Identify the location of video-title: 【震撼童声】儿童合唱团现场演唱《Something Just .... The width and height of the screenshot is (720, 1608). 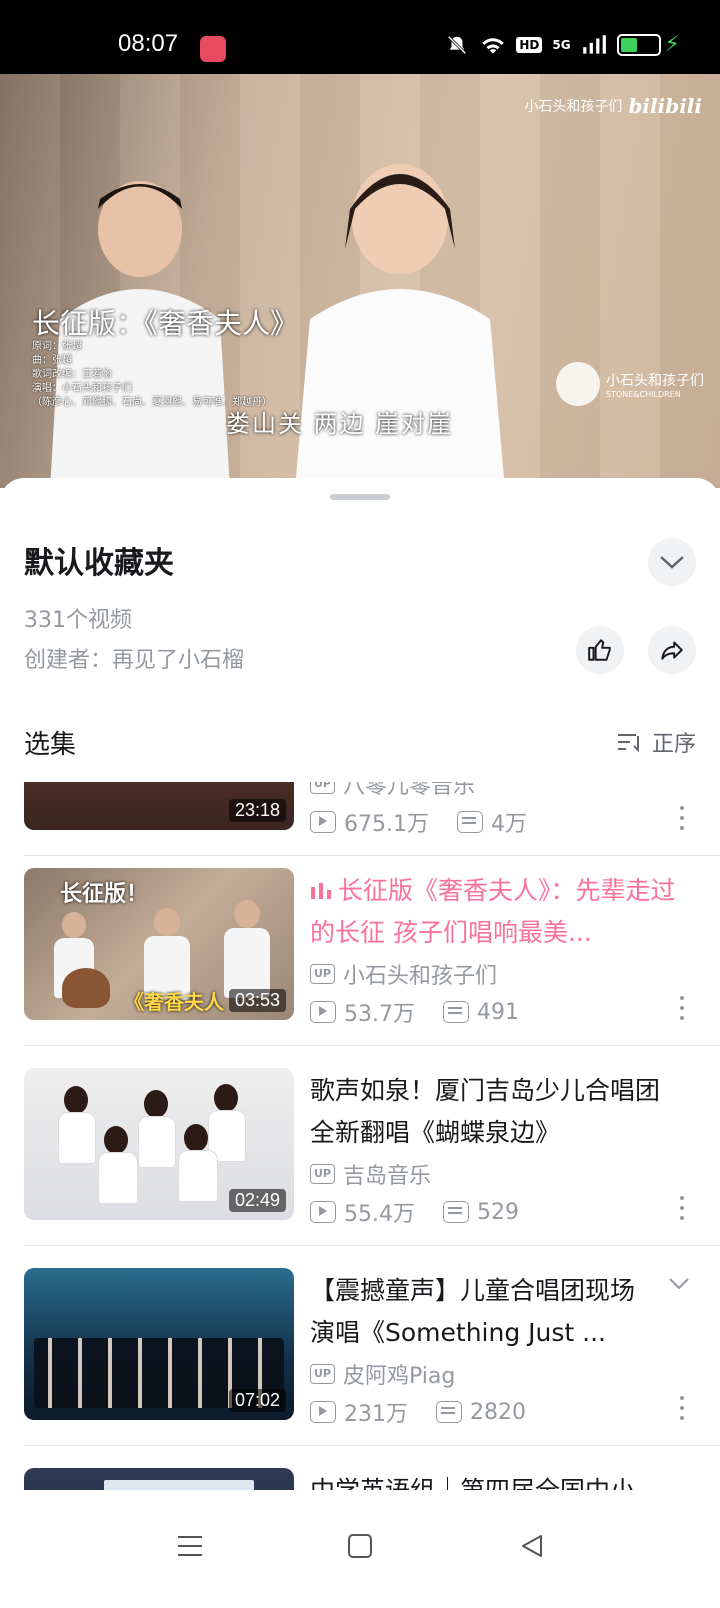
(473, 1311).